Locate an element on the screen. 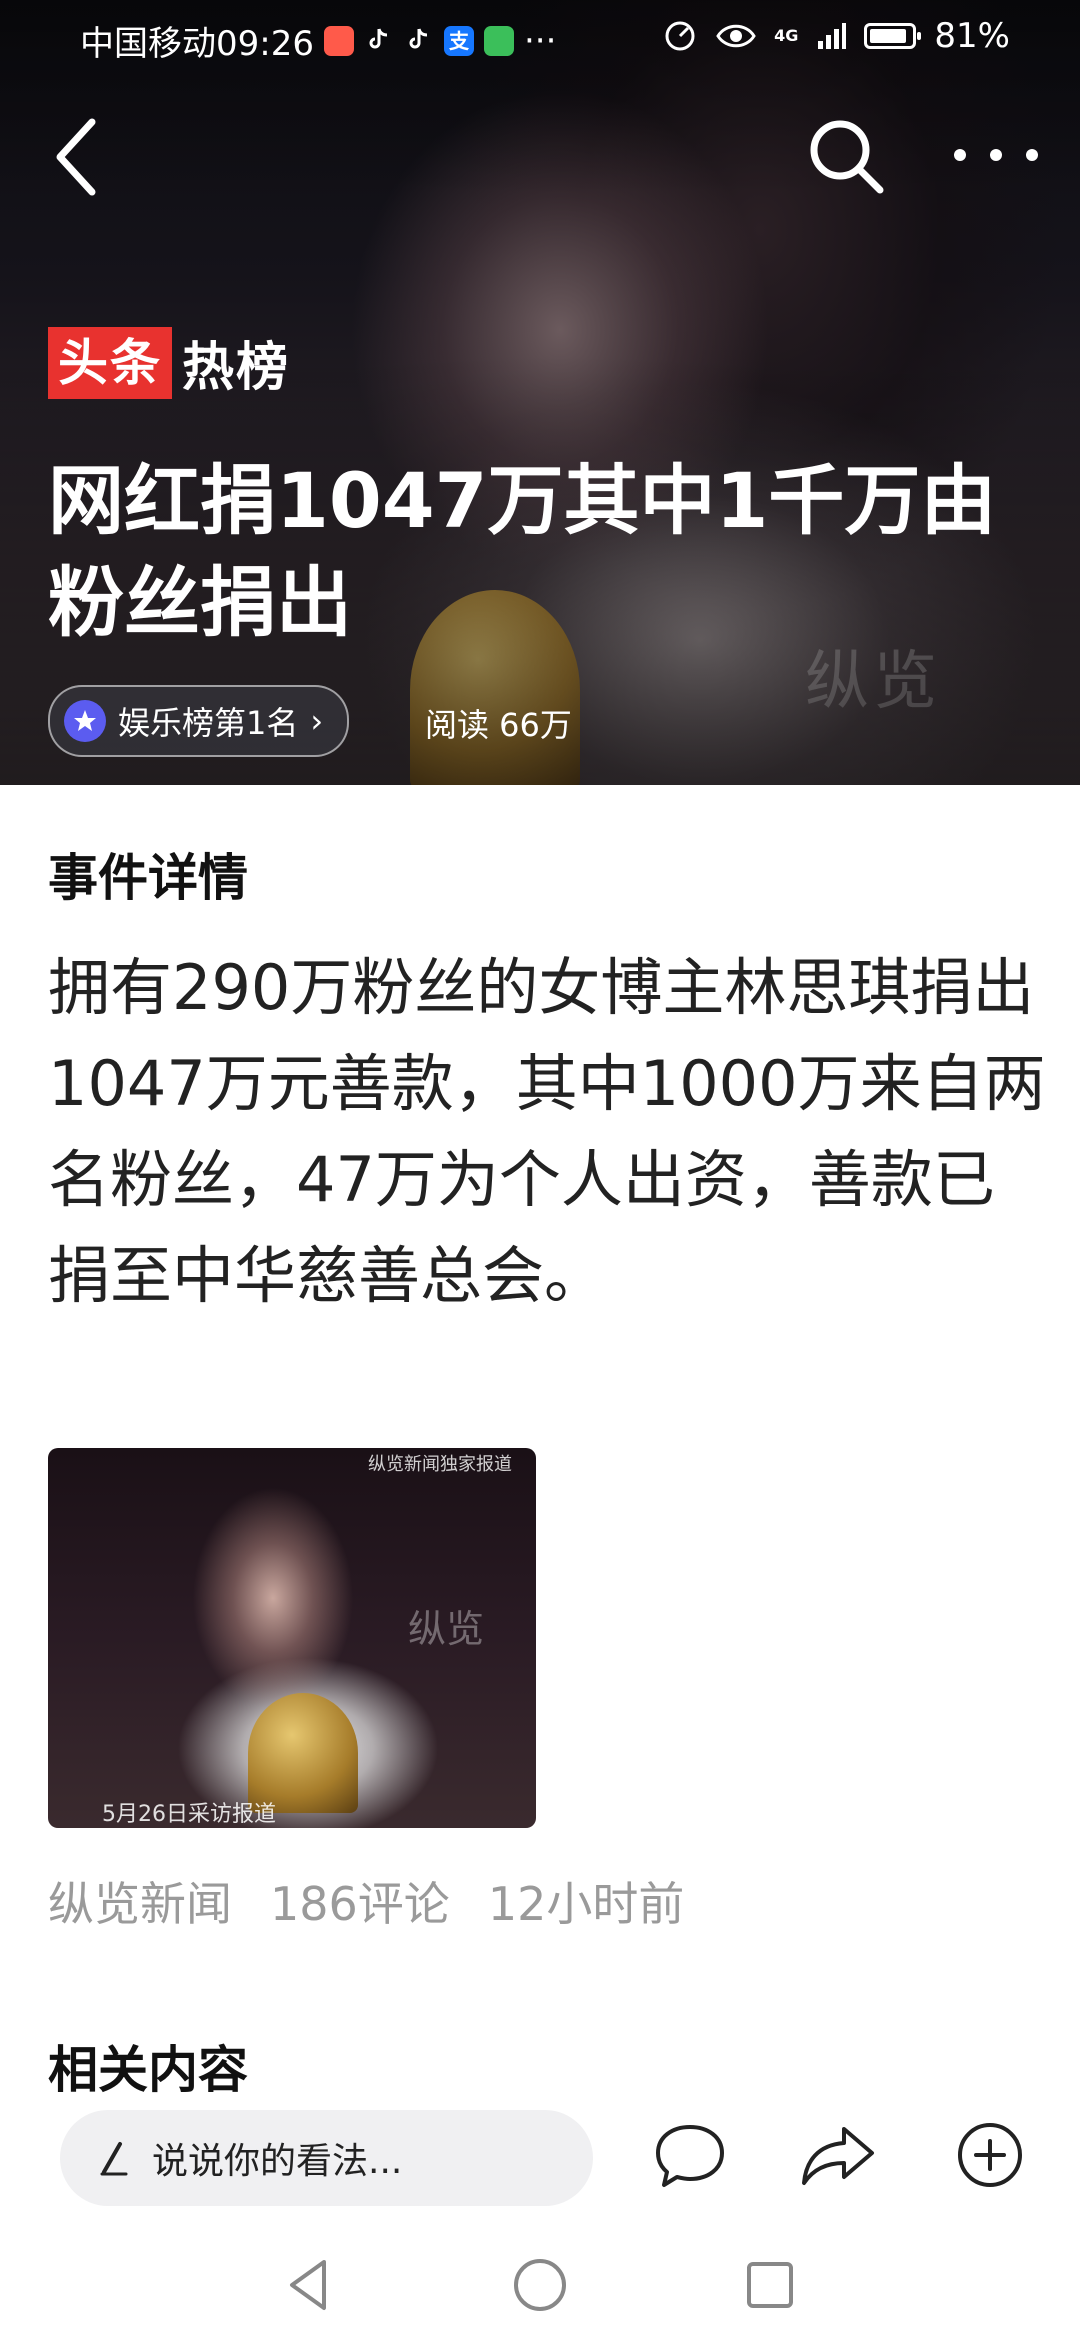 The height and width of the screenshot is (2340, 1080). meta-comments: 186评论 is located at coordinates (360, 1901).